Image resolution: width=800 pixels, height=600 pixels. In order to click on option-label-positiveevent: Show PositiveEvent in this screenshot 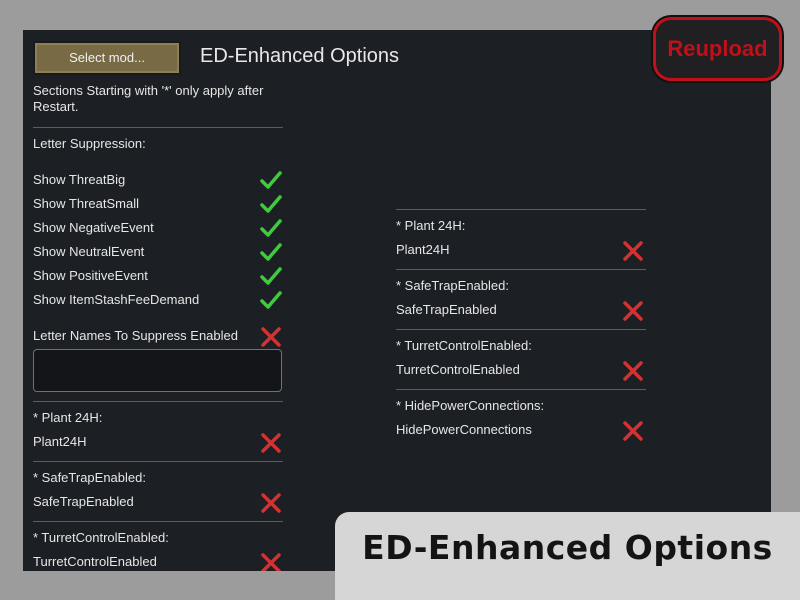, I will do `click(90, 275)`.